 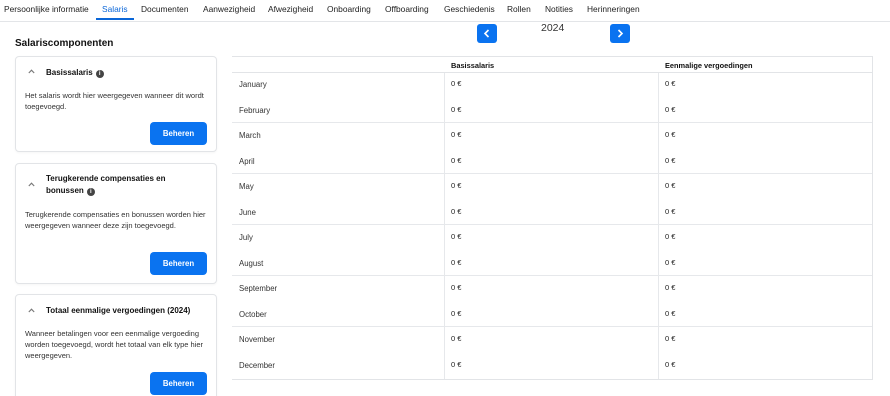 I want to click on month-cell: September, so click(x=258, y=288).